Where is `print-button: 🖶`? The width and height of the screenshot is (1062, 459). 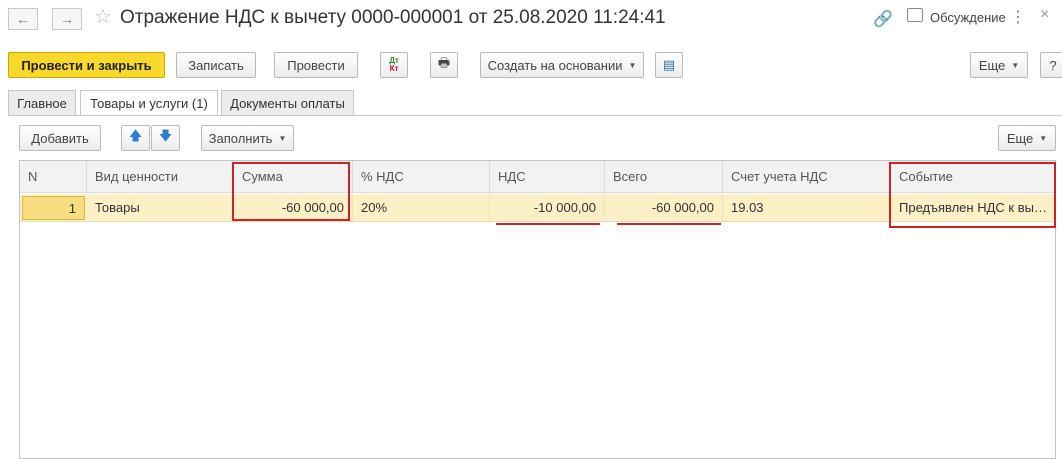 print-button: 🖶 is located at coordinates (444, 65).